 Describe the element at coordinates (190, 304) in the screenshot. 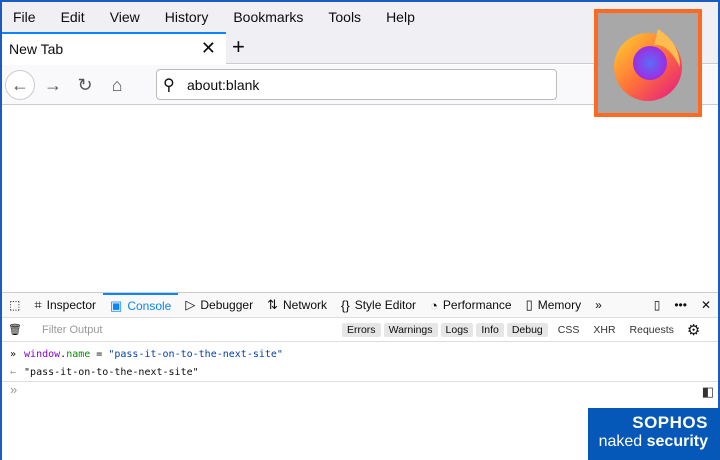

I see `debugger-icon: ▷` at that location.